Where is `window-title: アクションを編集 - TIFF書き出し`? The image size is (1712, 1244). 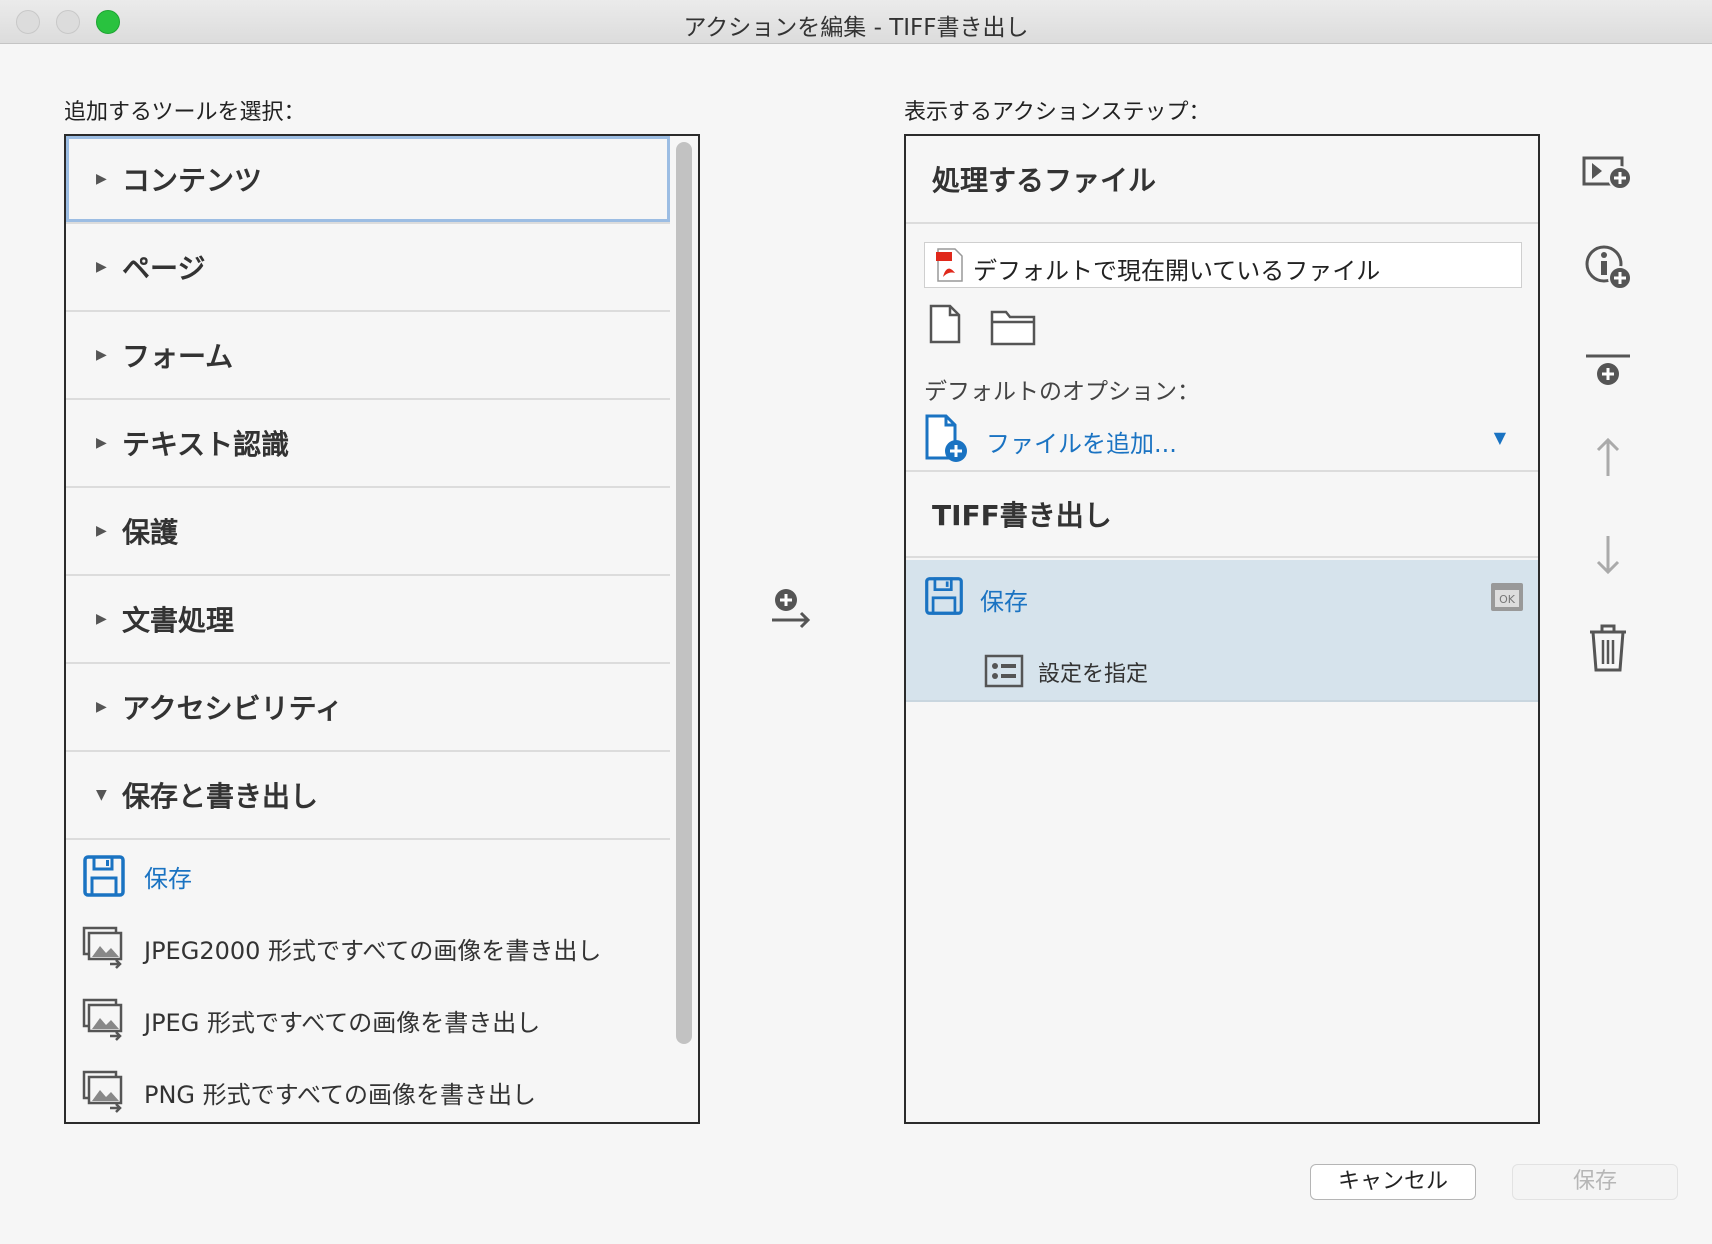
window-title: アクションを編集 - TIFF書き出し is located at coordinates (856, 28).